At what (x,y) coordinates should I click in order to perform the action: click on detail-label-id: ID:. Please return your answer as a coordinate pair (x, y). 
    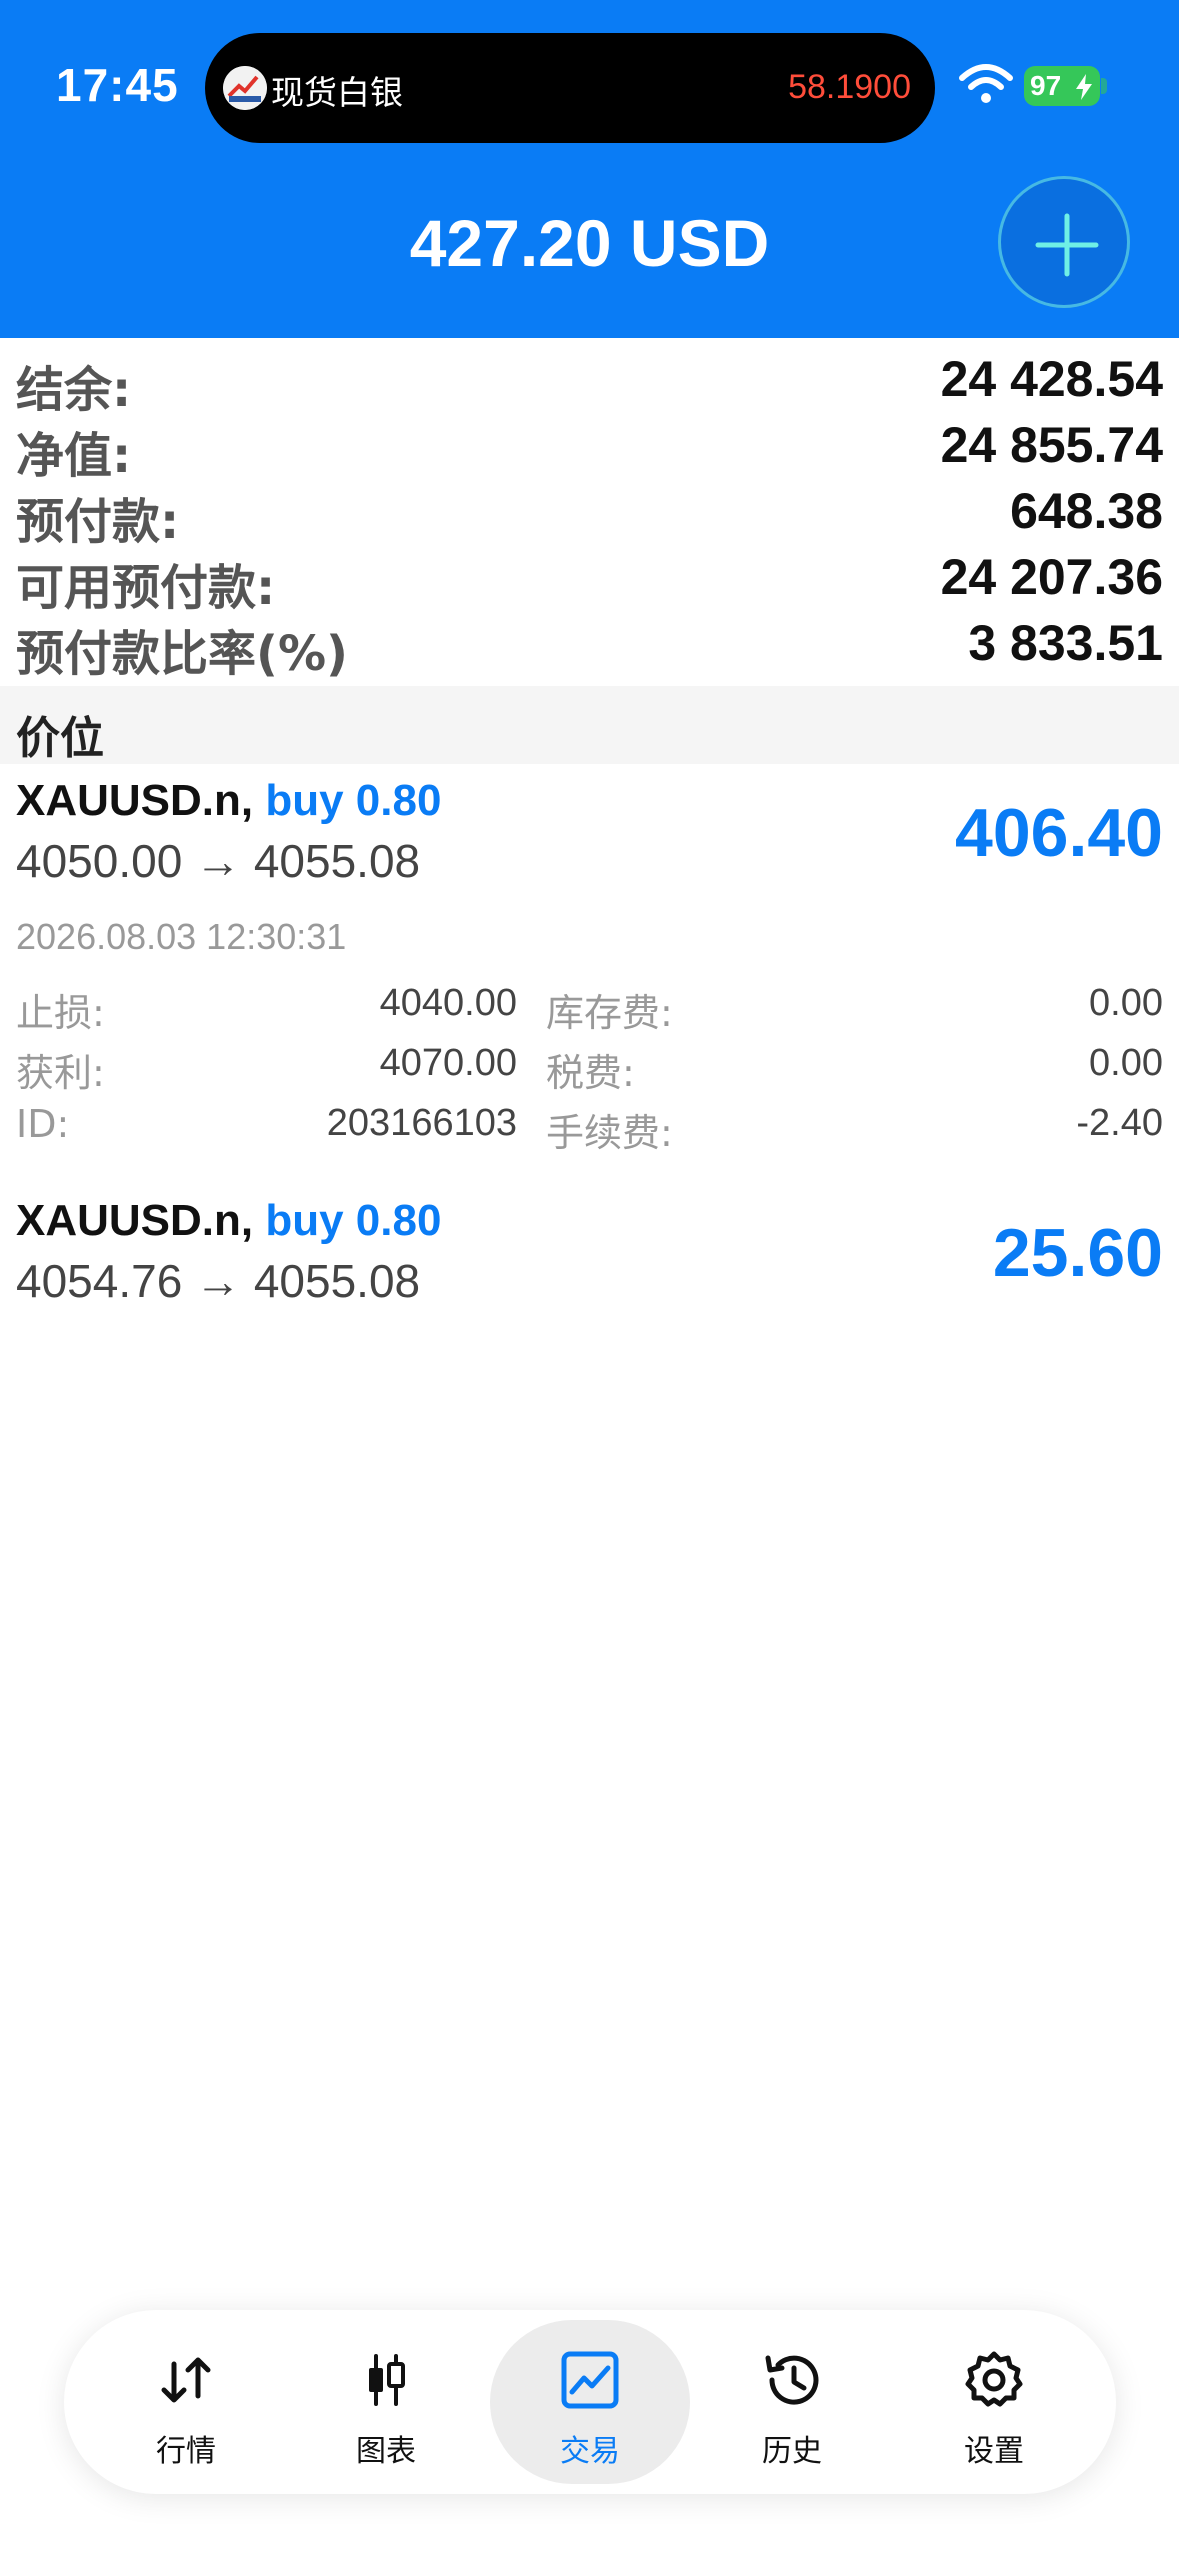
    Looking at the image, I should click on (43, 1124).